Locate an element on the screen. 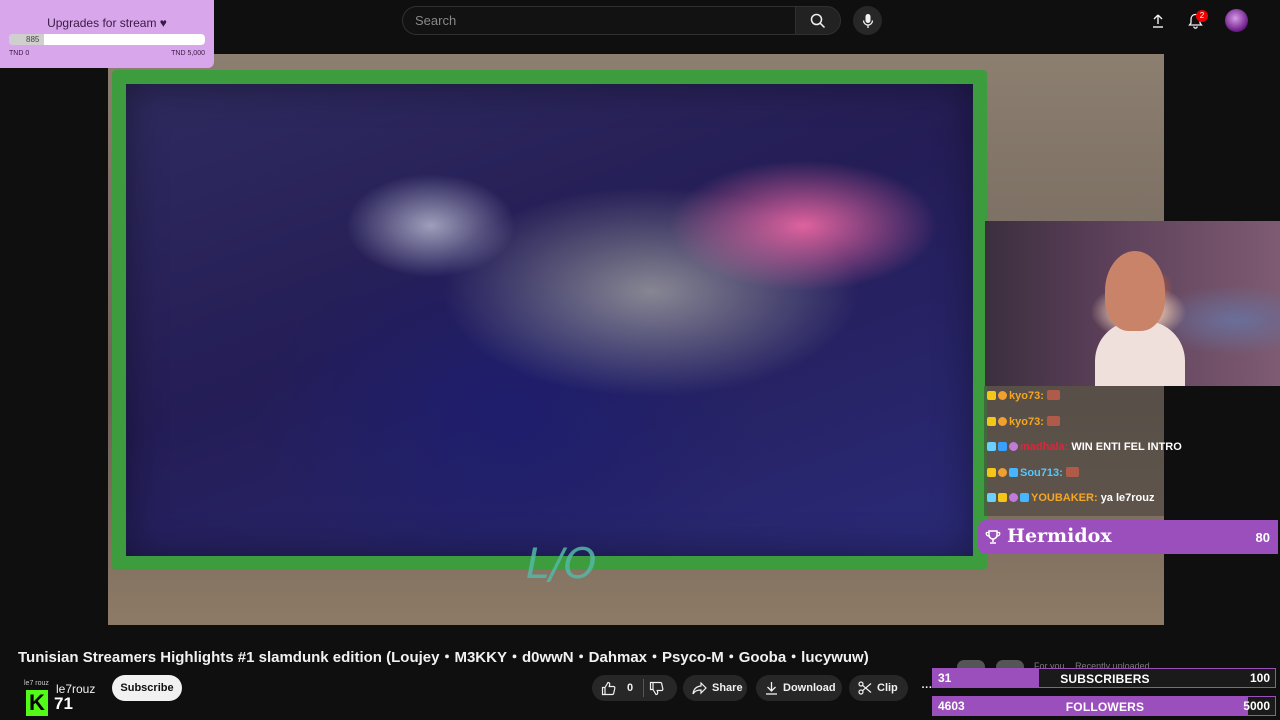 The width and height of the screenshot is (1280, 720). upload-icon is located at coordinates (1158, 21).